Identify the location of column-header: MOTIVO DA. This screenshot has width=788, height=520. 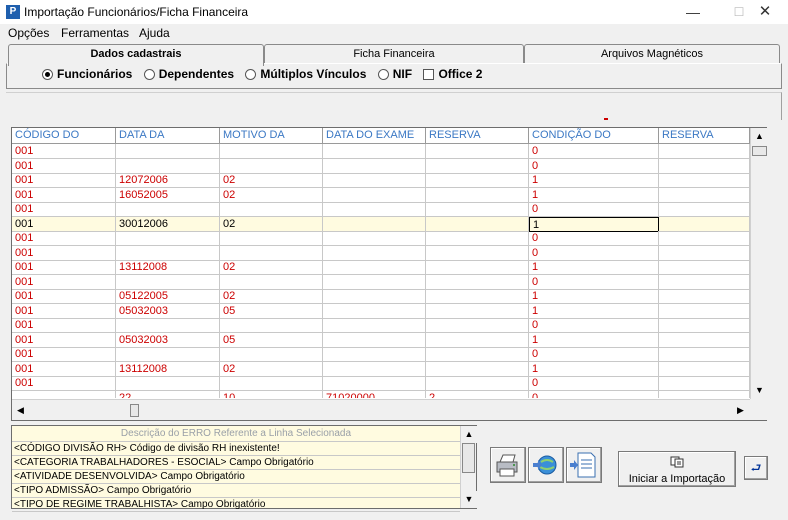
(271, 136).